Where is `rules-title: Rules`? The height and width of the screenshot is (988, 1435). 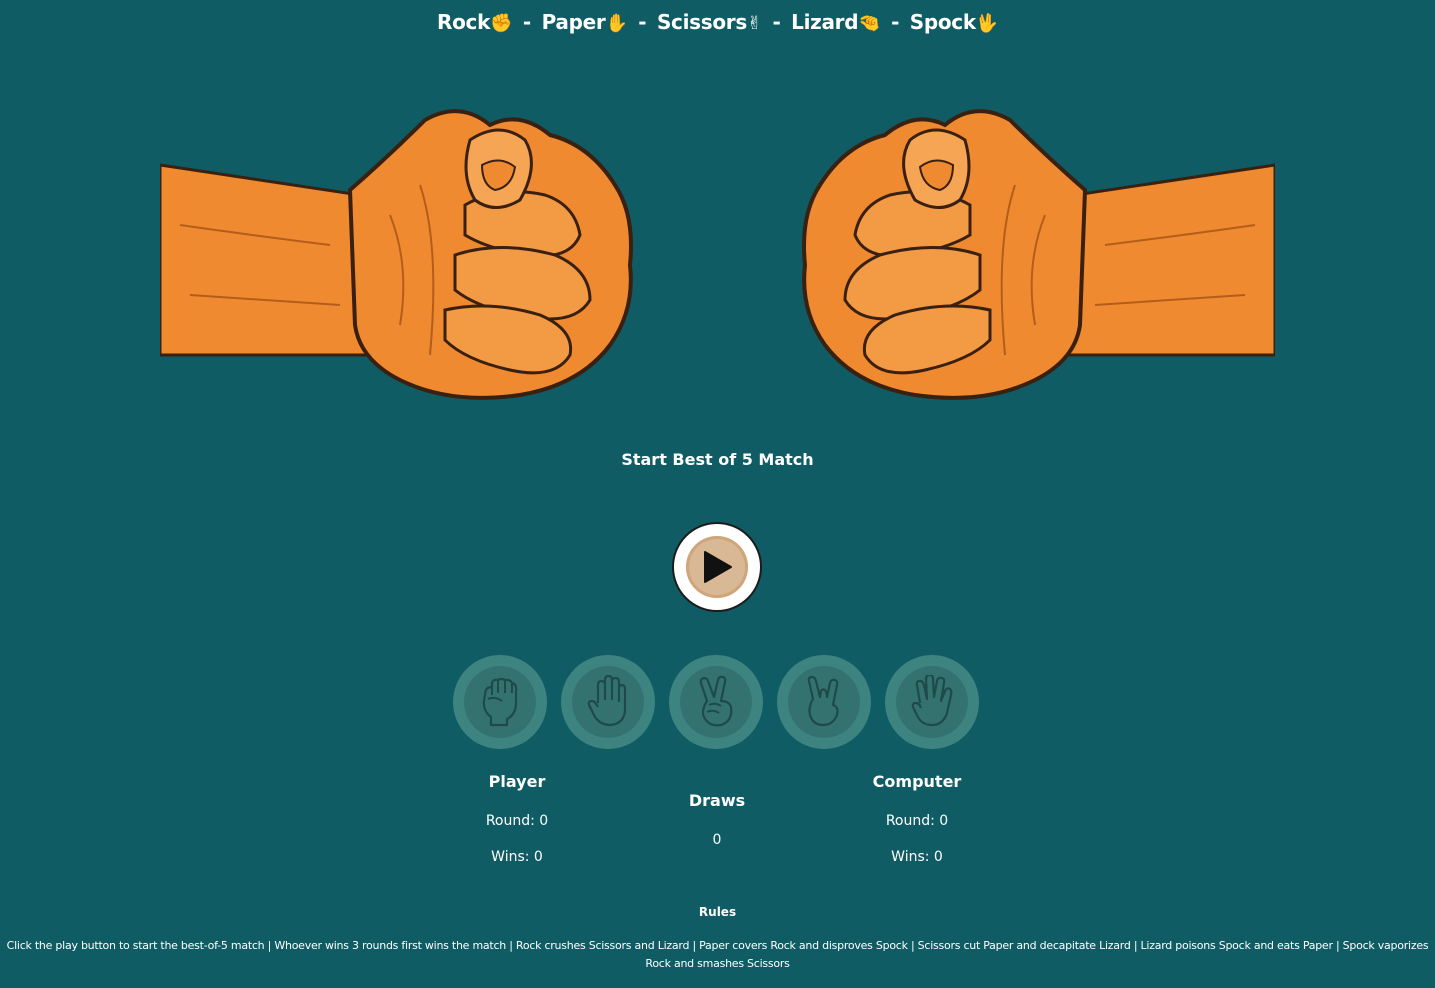
rules-title: Rules is located at coordinates (717, 912).